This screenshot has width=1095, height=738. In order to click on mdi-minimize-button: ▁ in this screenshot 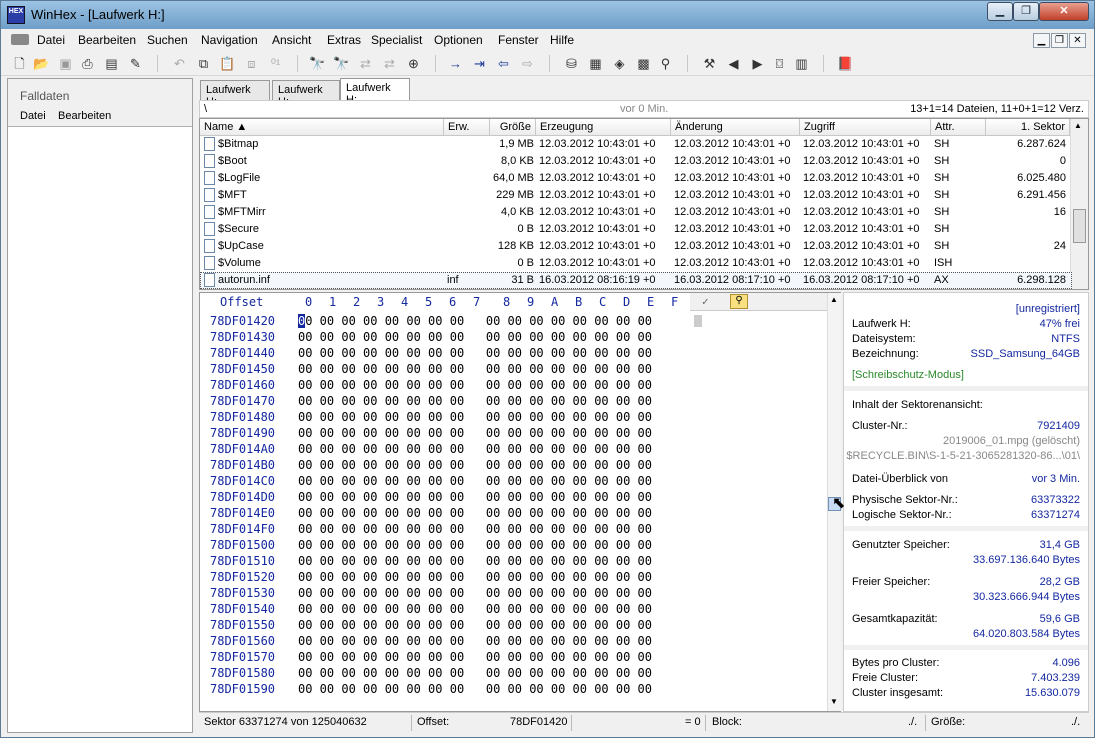, I will do `click(1041, 40)`.